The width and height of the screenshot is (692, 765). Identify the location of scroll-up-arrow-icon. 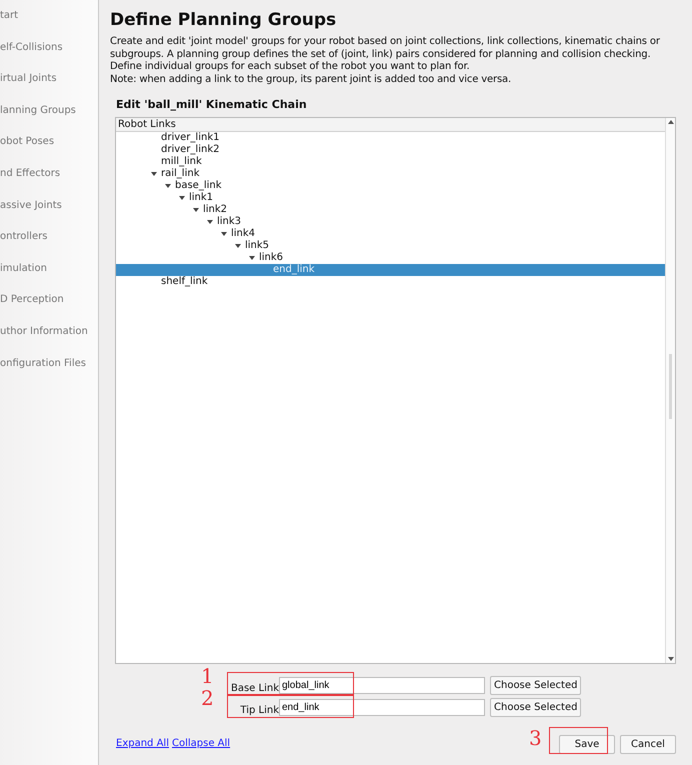
(671, 122).